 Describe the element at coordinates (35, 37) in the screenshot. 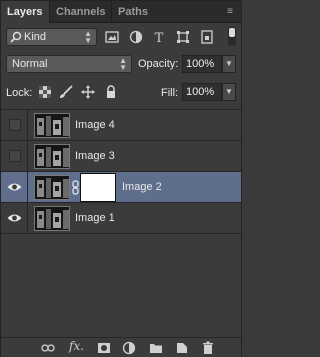

I see `filter-kind-label: Kind` at that location.